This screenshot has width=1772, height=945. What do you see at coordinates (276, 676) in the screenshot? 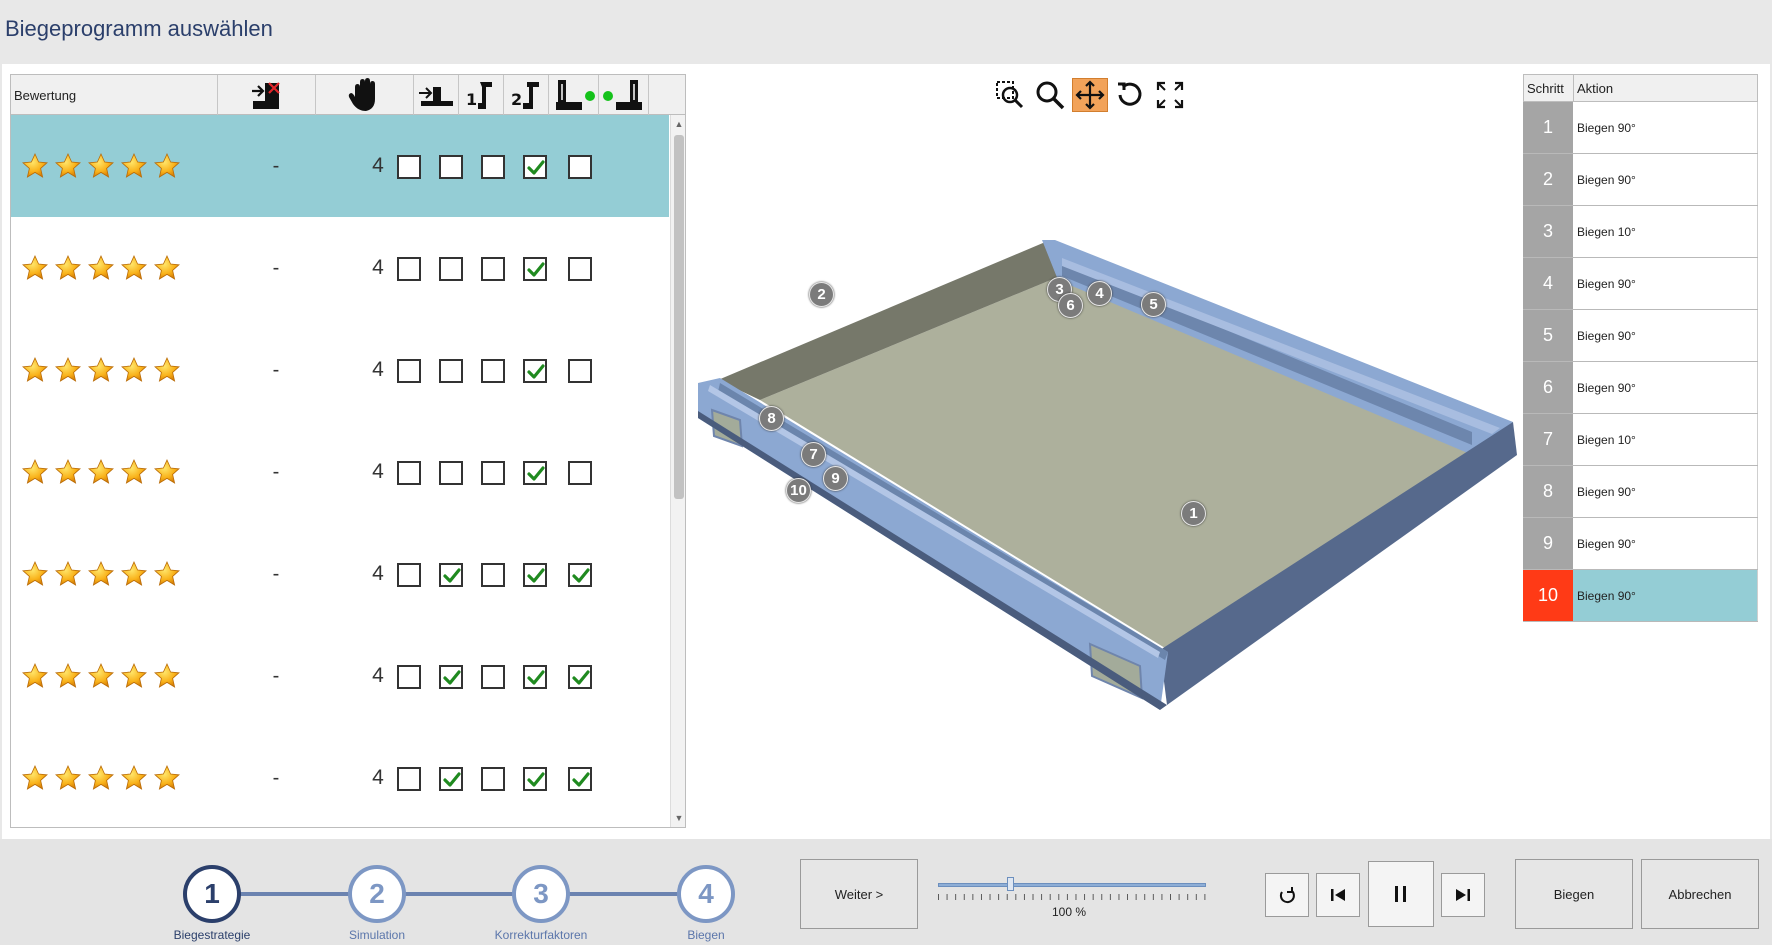
I see `alignment-value: -` at bounding box center [276, 676].